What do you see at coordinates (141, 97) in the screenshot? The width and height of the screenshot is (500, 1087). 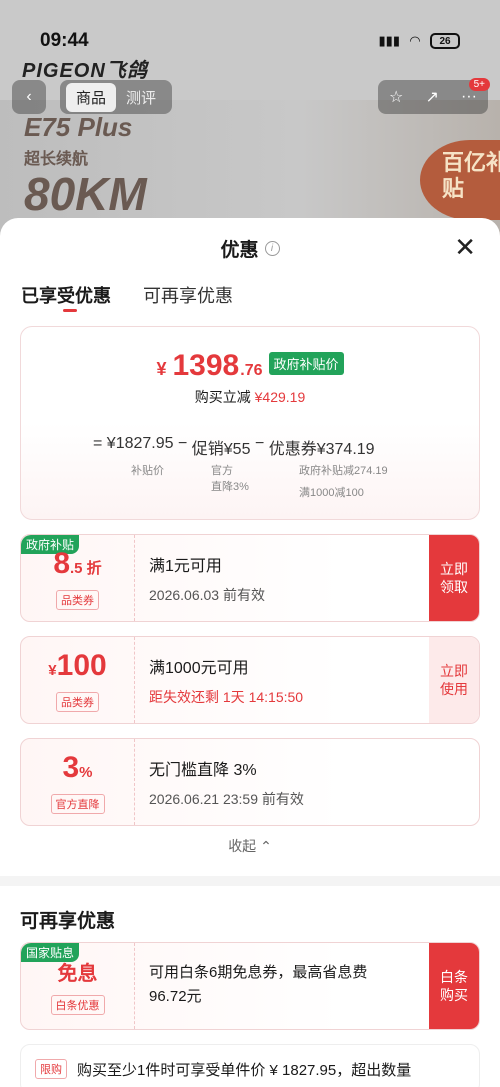 I see `tab-review: 测评` at bounding box center [141, 97].